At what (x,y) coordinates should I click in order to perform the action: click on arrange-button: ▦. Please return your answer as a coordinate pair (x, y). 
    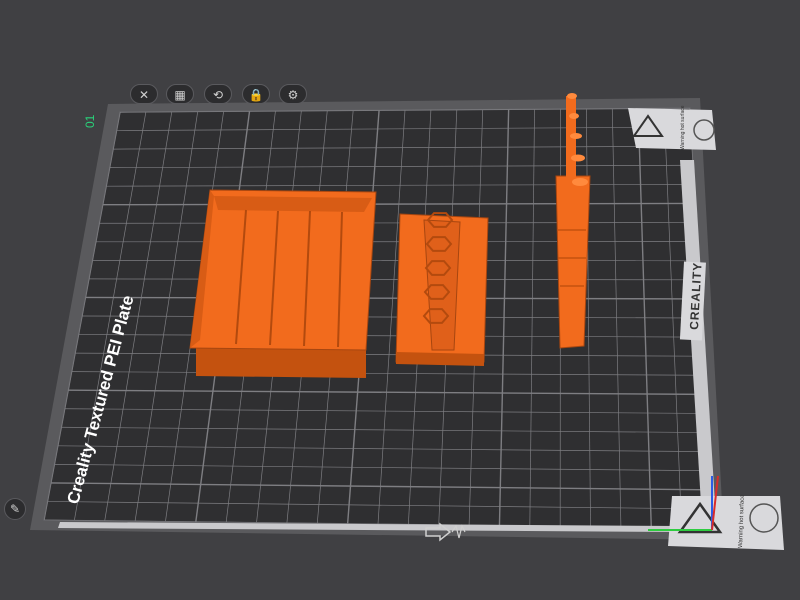
    Looking at the image, I should click on (180, 94).